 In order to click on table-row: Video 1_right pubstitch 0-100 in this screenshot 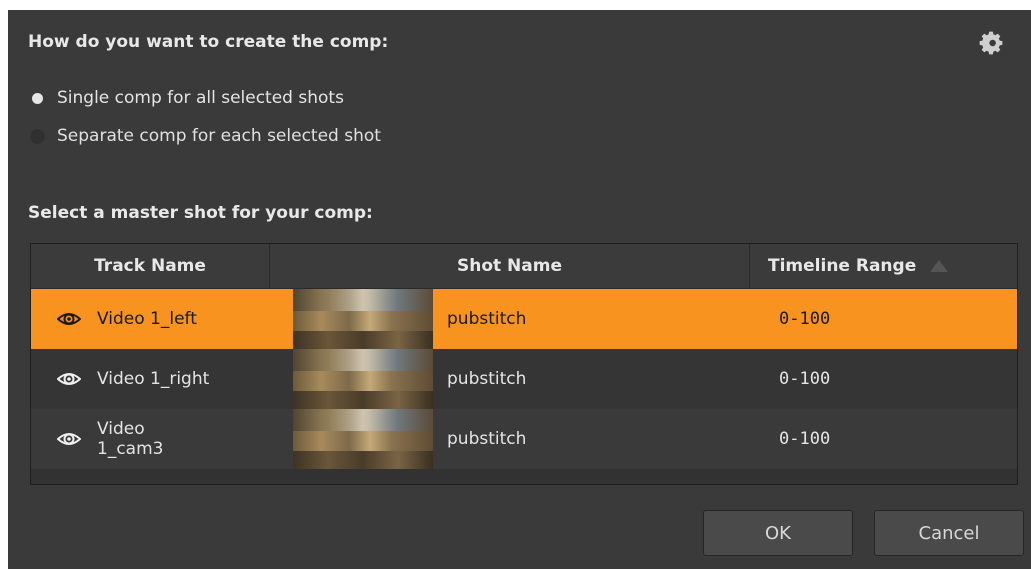, I will do `click(524, 379)`.